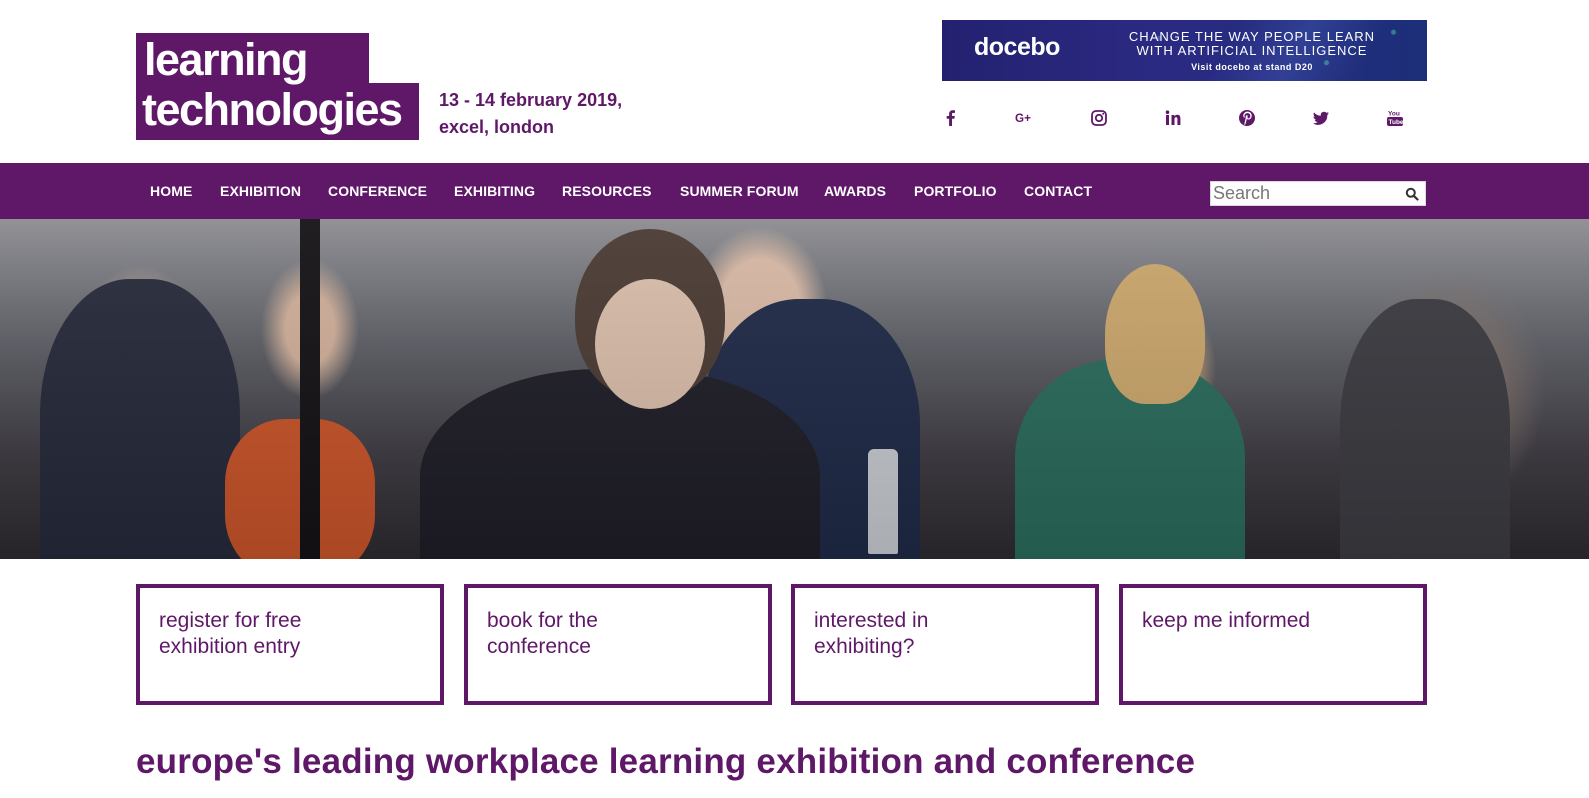 The height and width of the screenshot is (798, 1589). I want to click on cta-label: keep me informed, so click(1226, 620).